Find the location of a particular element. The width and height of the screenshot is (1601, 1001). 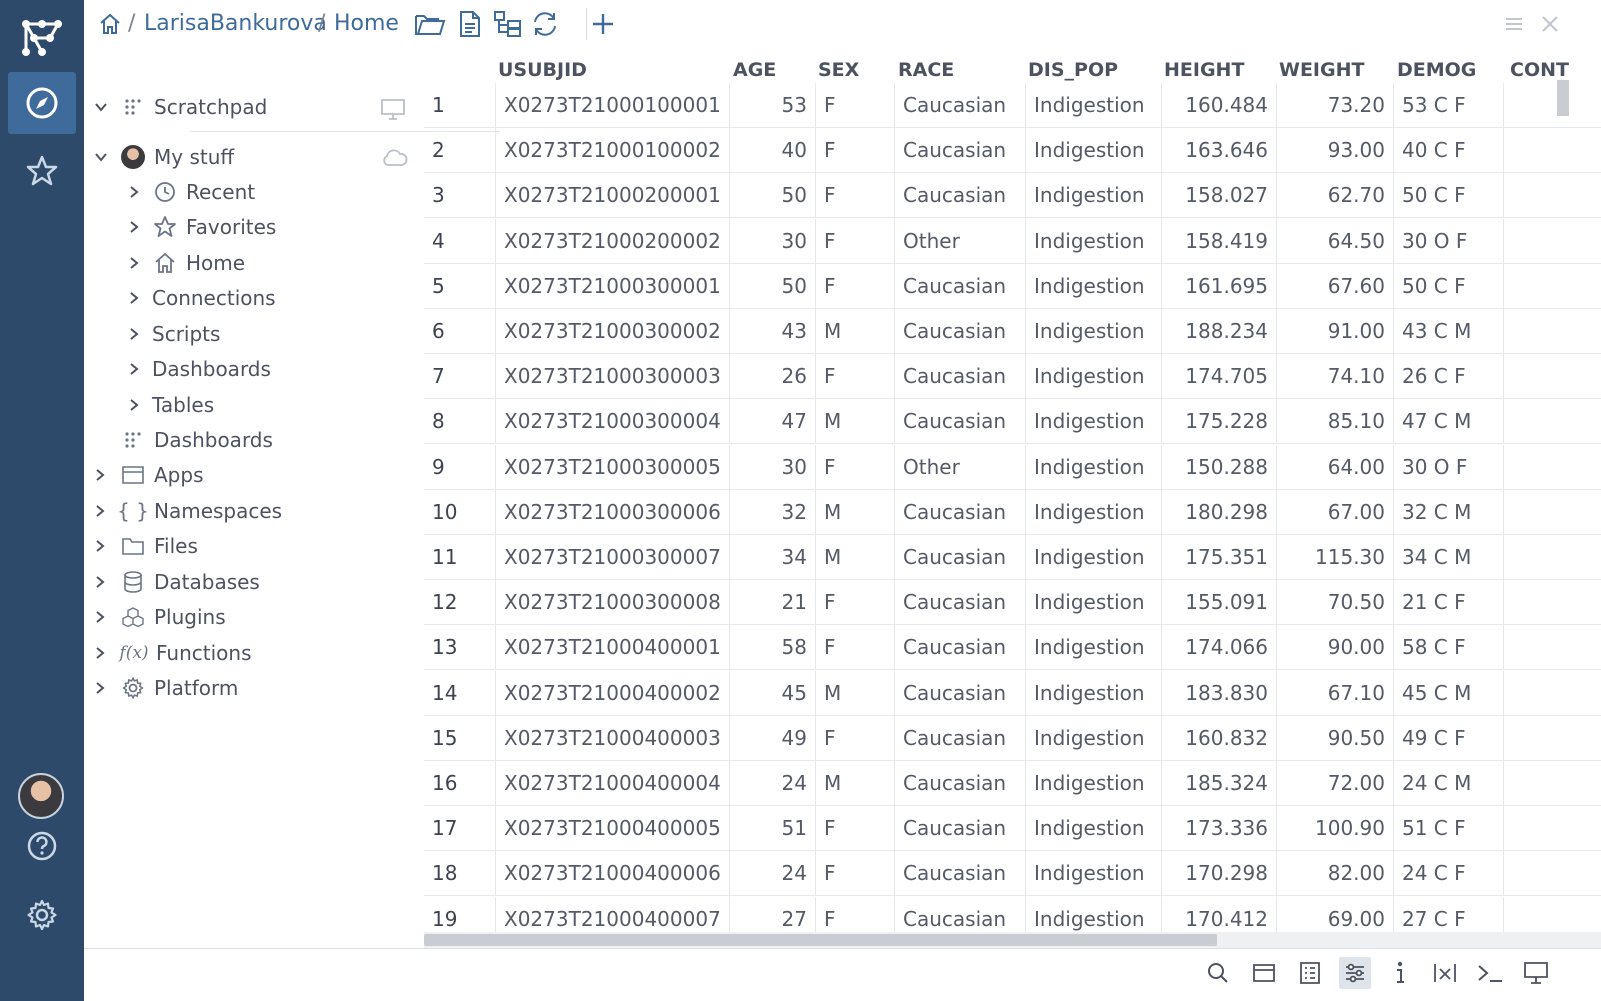

tree-item-apps: Apps is located at coordinates (162, 475).